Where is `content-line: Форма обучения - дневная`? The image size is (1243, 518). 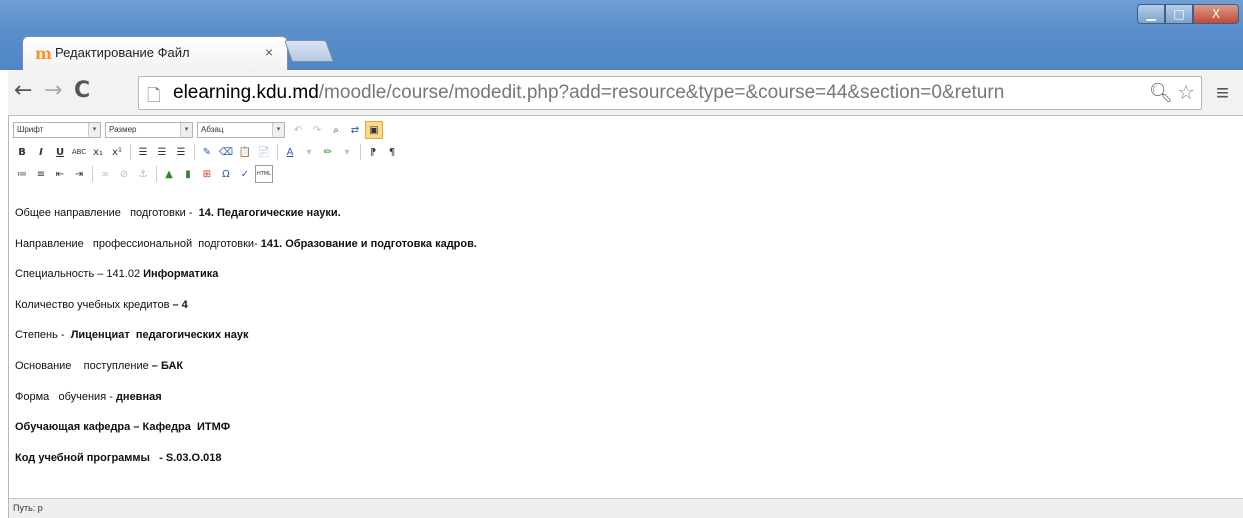
content-line: Форма обучения - дневная is located at coordinates (246, 405).